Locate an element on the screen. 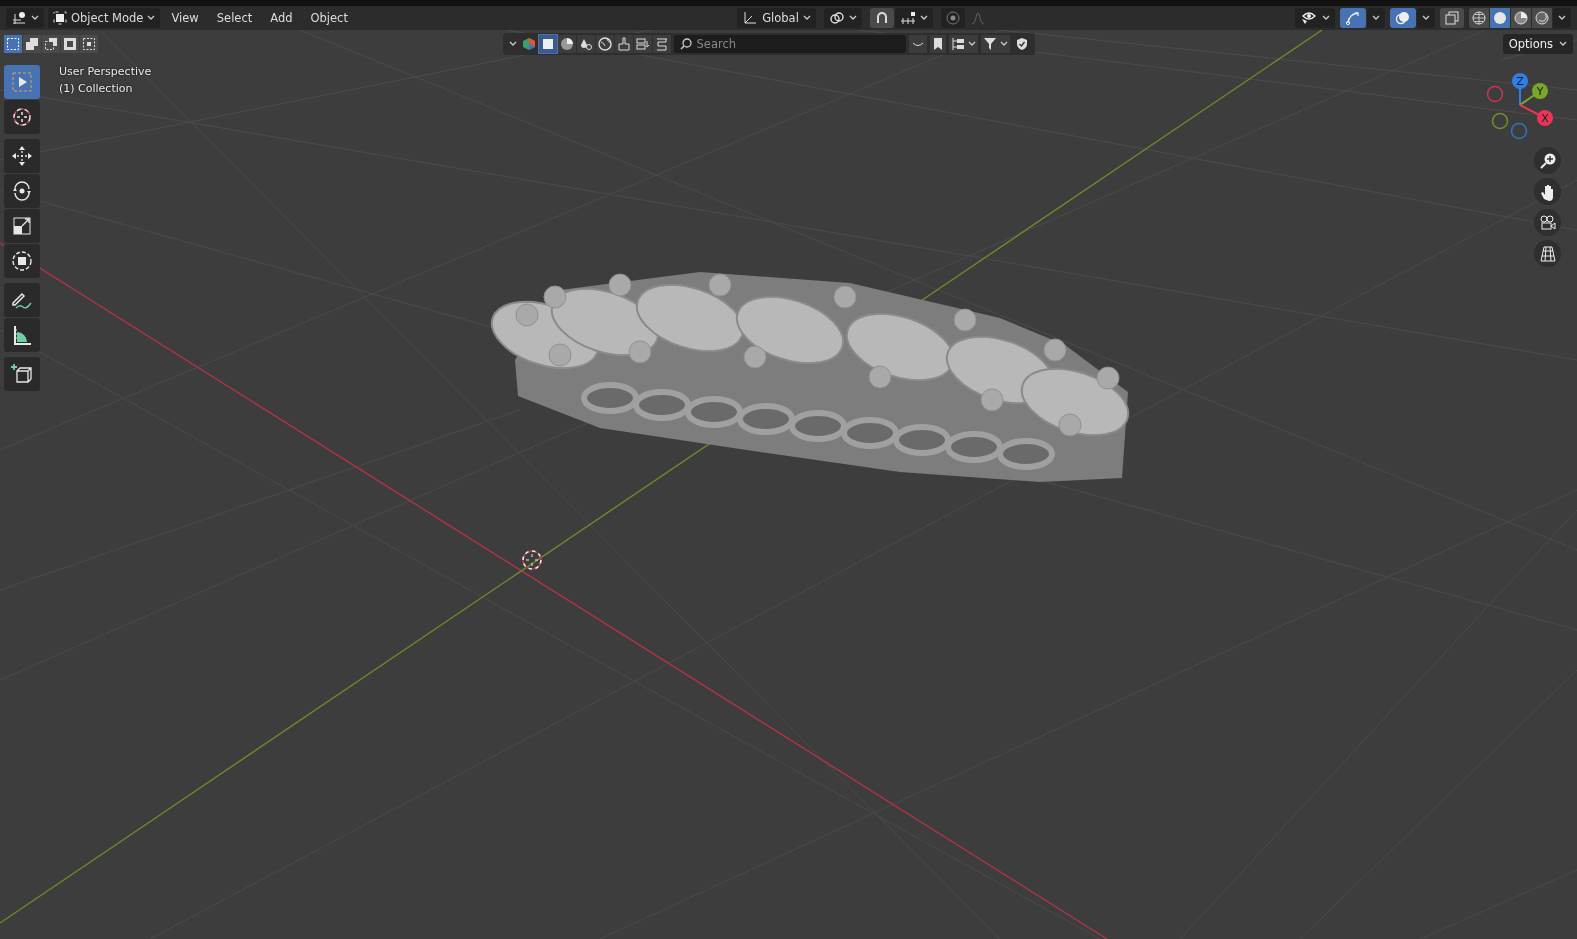  gizmo-toggle is located at coordinates (1353, 18).